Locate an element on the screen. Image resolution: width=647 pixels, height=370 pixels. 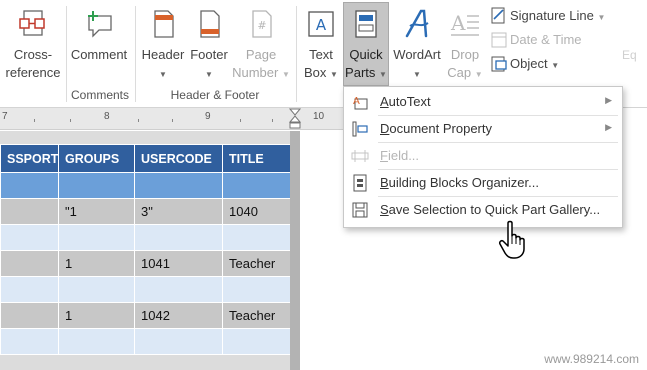
table-header-row: SSPORT GROUPS USERCODE TITLE is located at coordinates (145, 158).